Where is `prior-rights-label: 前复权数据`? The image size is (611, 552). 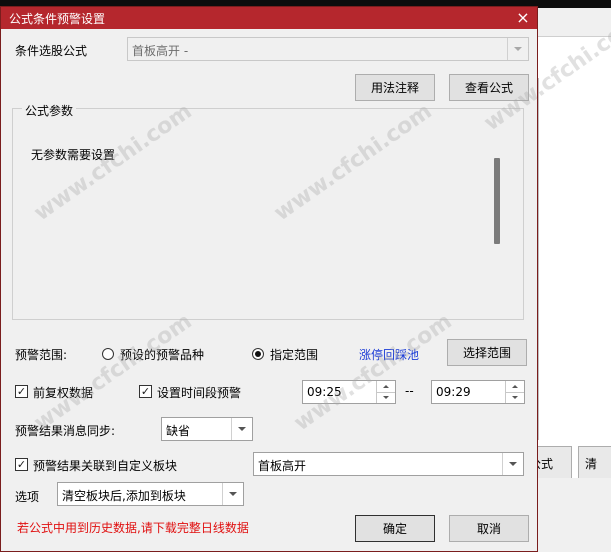
prior-rights-label: 前复权数据 is located at coordinates (63, 393).